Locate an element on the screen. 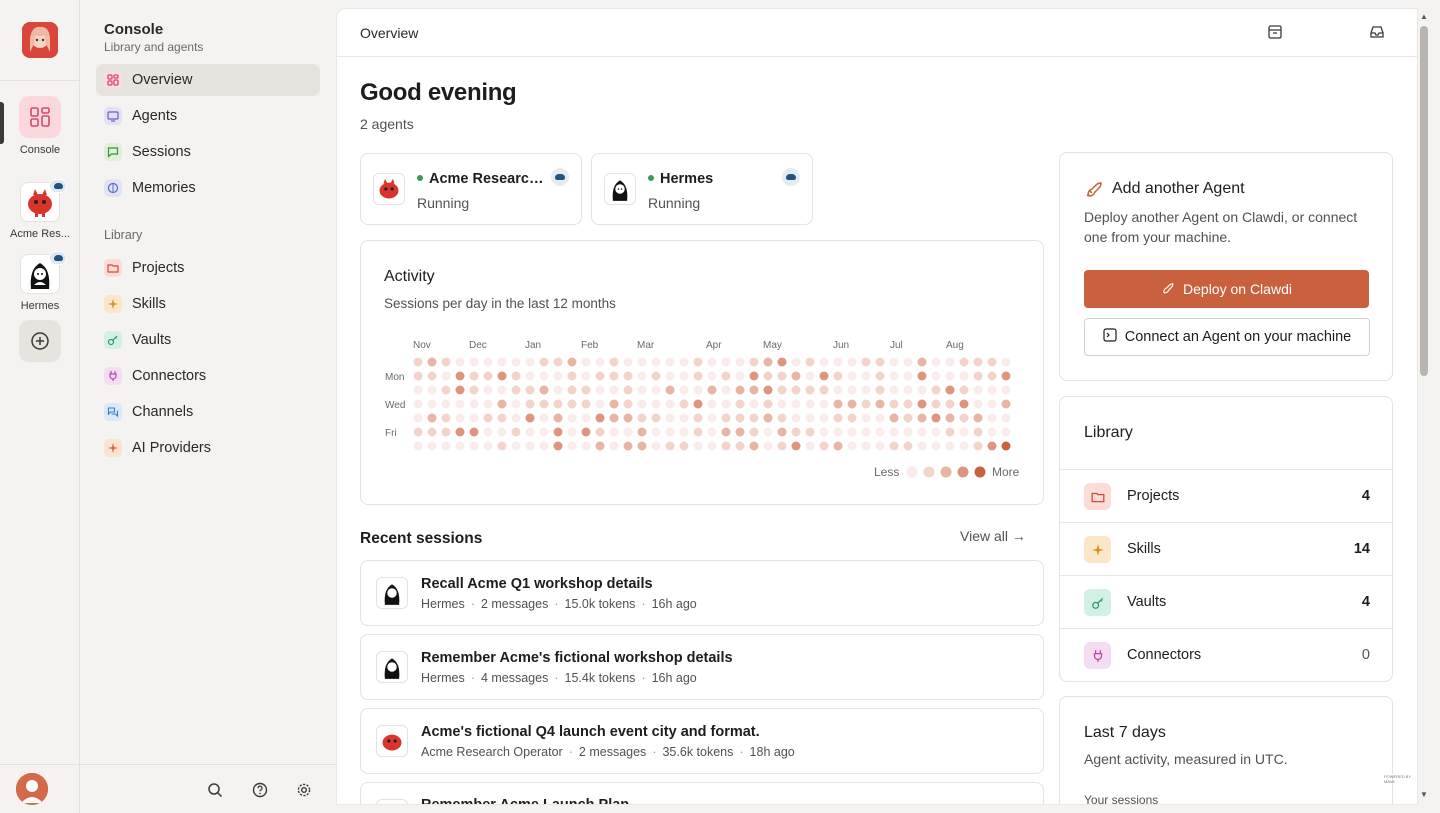 This screenshot has width=1440, height=813. search-icon is located at coordinates (215, 790).